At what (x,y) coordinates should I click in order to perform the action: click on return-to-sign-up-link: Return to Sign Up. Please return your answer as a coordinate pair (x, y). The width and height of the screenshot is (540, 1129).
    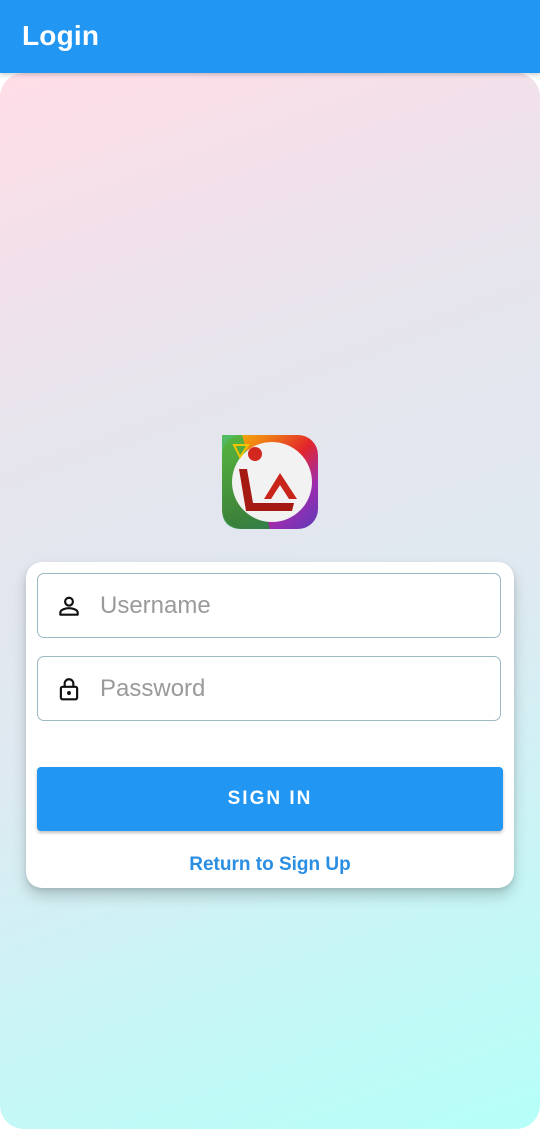
    Looking at the image, I should click on (270, 865).